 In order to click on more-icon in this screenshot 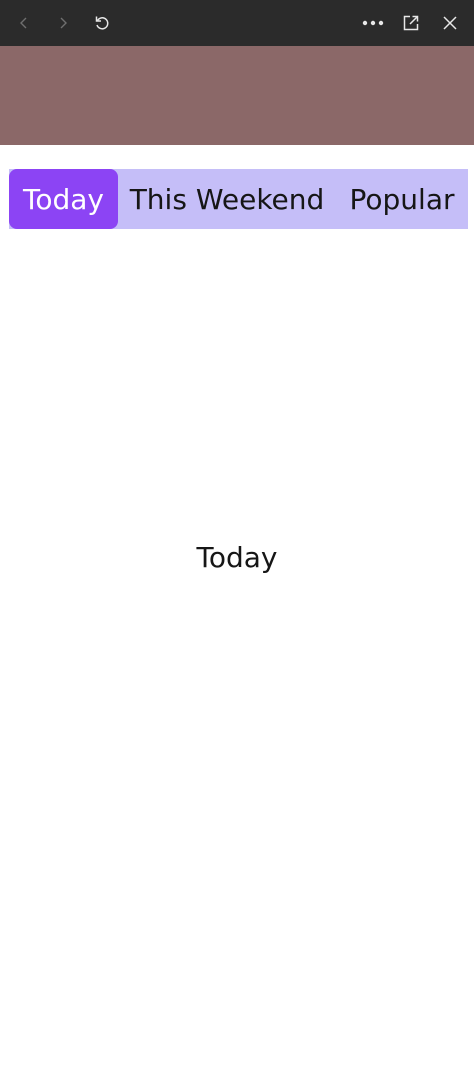, I will do `click(373, 23)`.